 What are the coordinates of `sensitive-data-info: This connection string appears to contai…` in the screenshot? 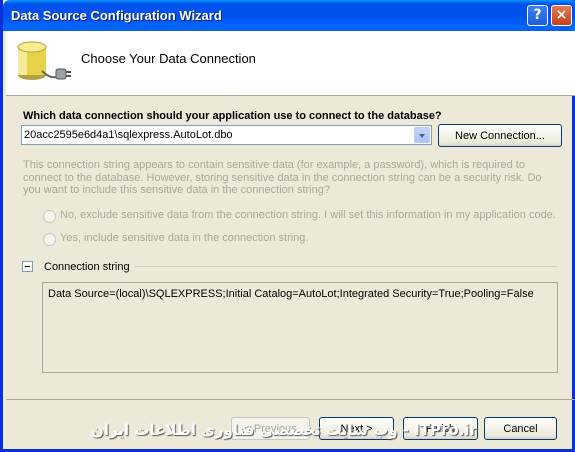 It's located at (282, 177).